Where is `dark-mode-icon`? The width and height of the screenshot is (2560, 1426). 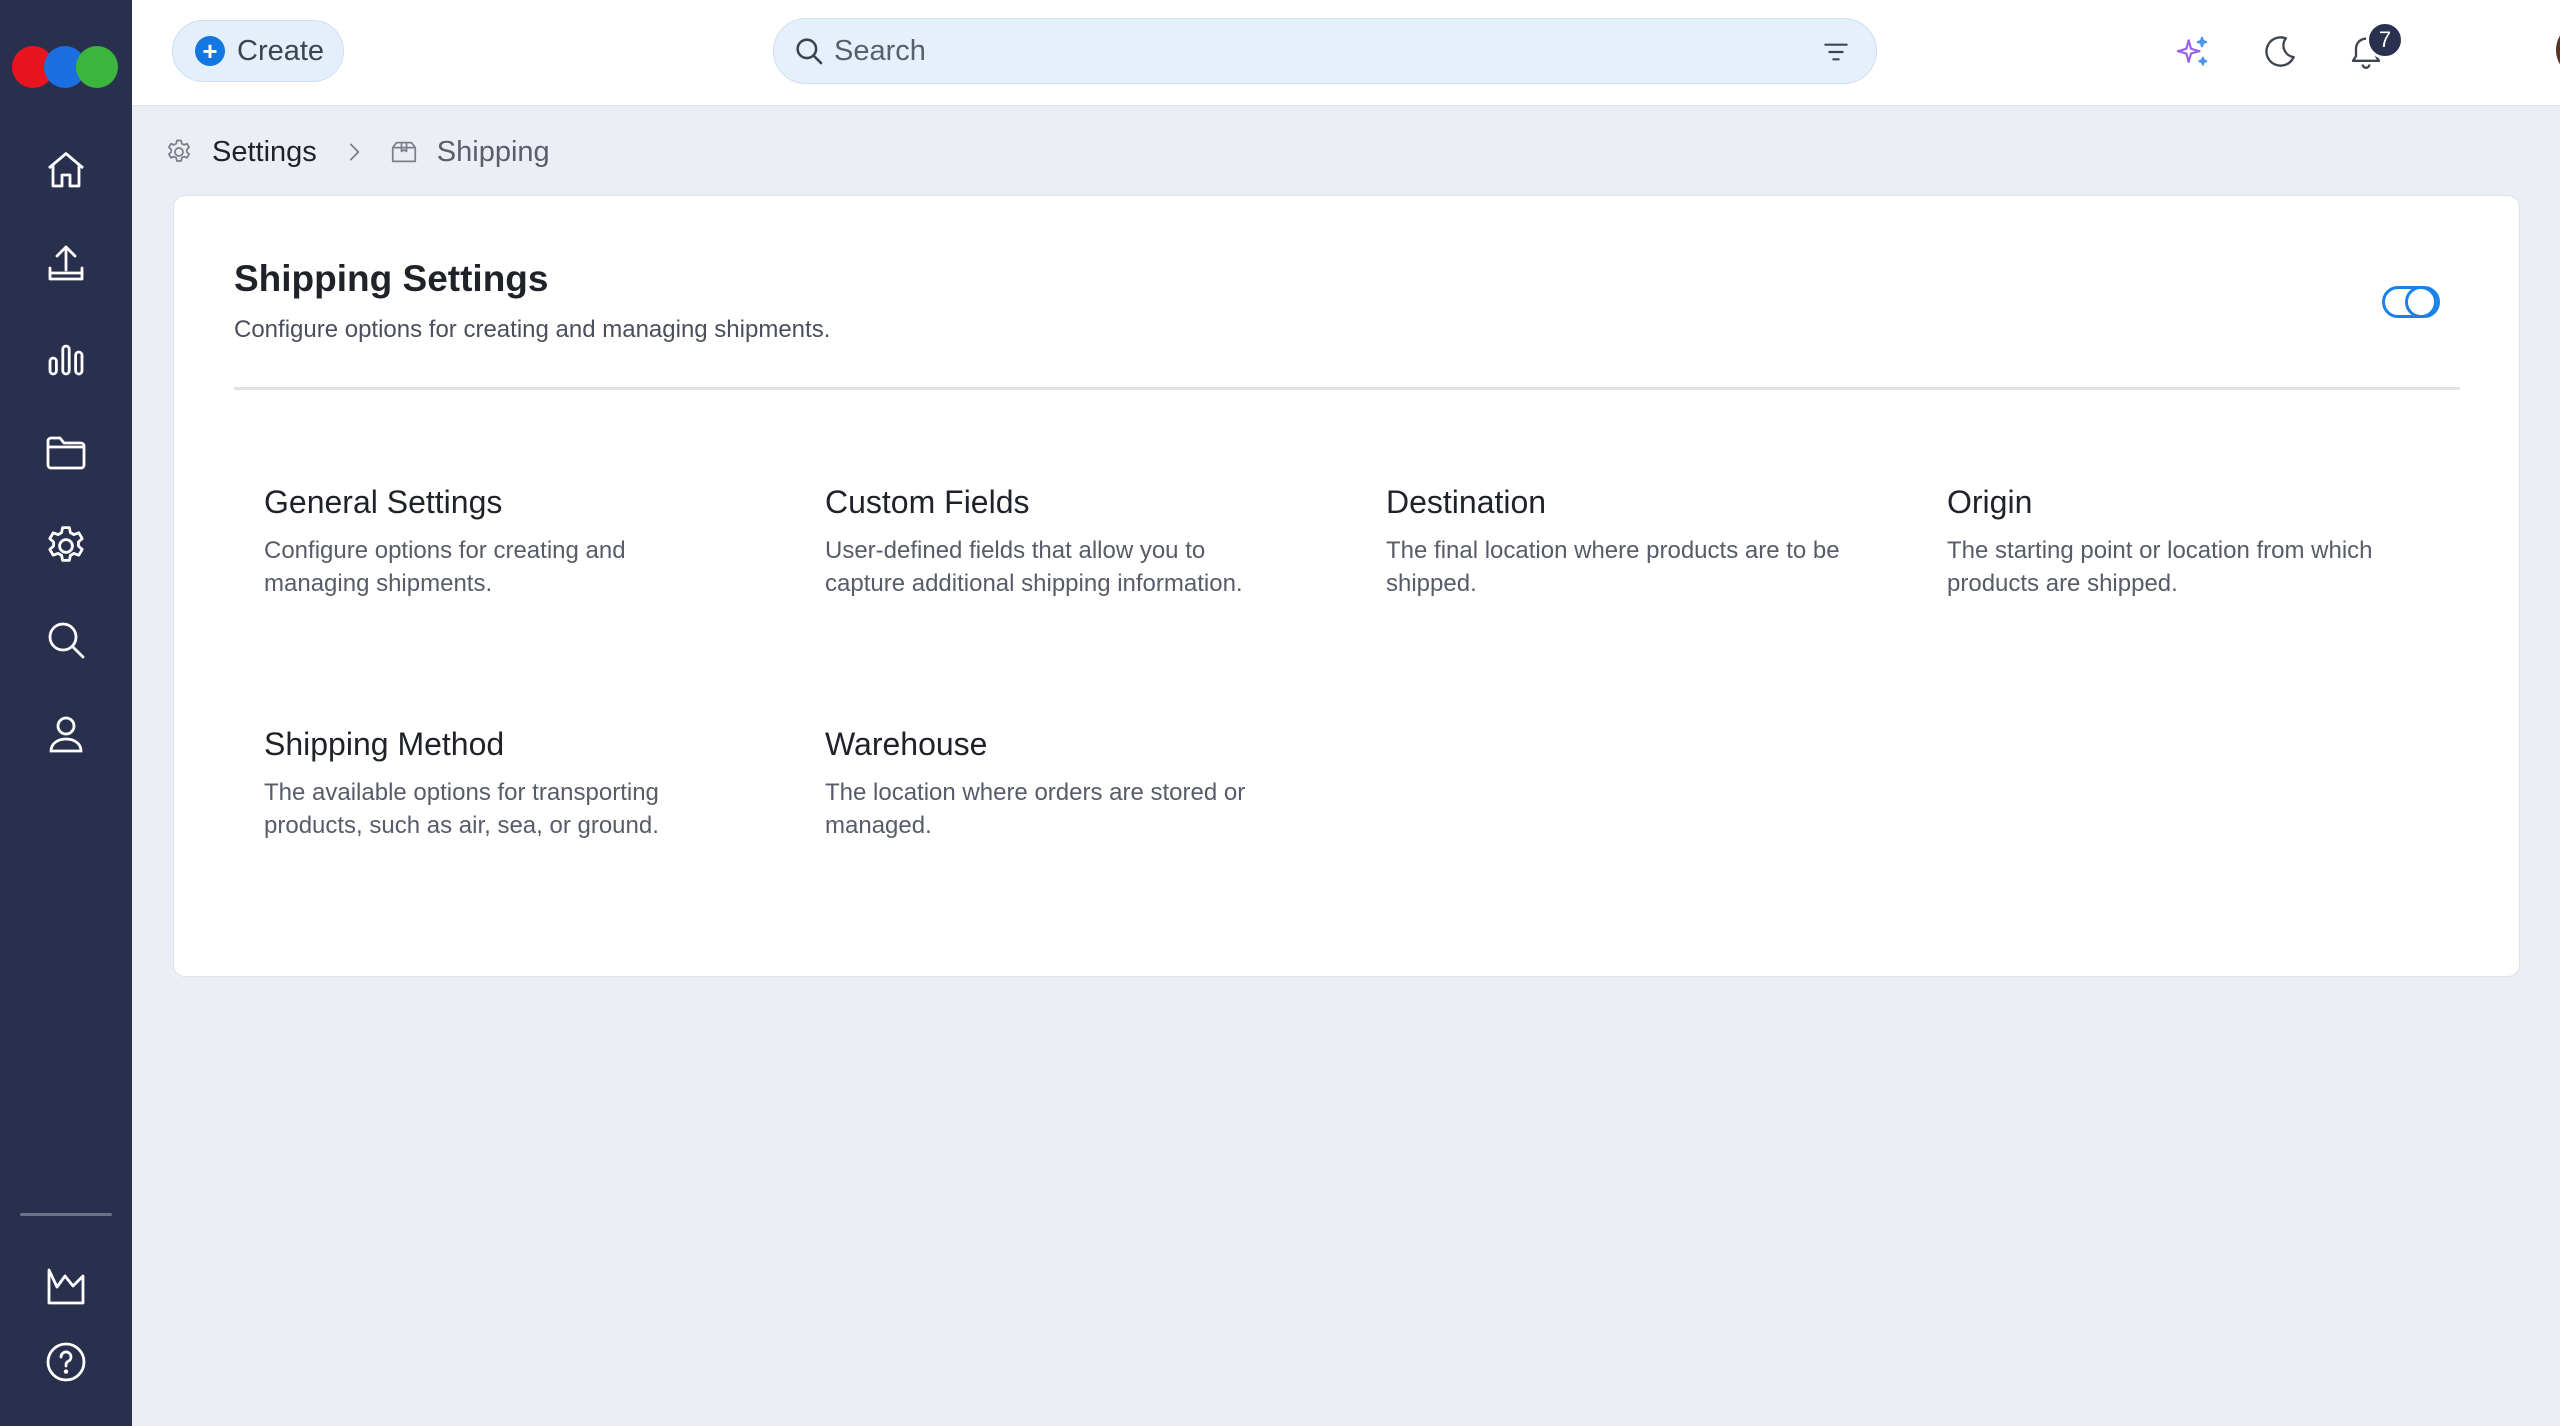
dark-mode-icon is located at coordinates (2280, 52).